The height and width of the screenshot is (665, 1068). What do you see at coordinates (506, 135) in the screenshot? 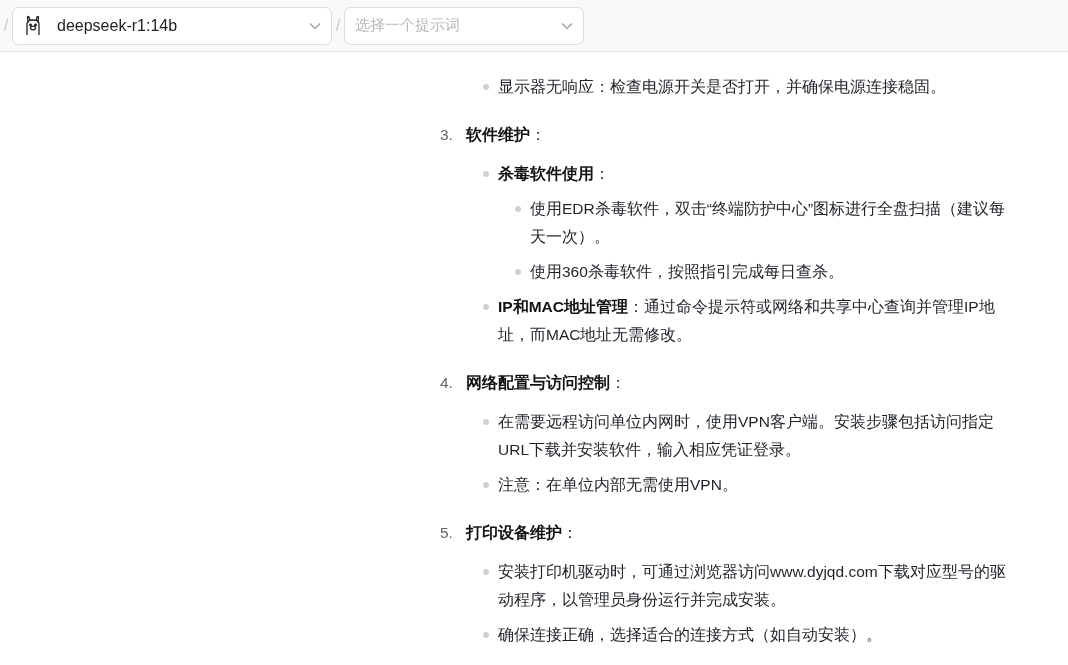
I see `section-heading: 软件维护：` at bounding box center [506, 135].